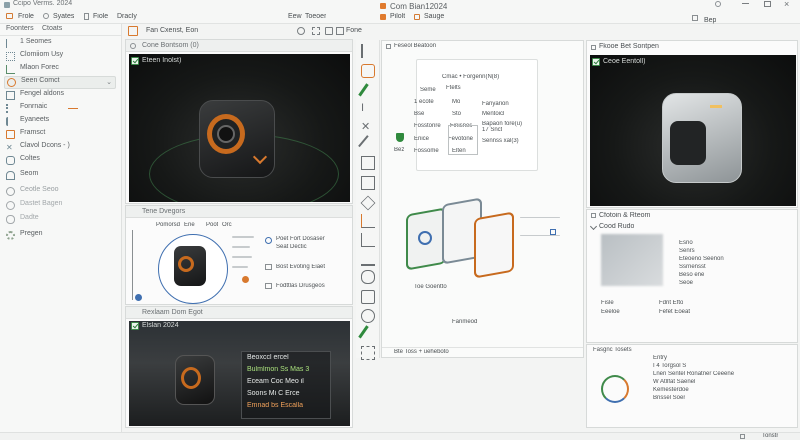 This screenshot has width=800, height=440. I want to click on menu-item: Syates, so click(63, 16).